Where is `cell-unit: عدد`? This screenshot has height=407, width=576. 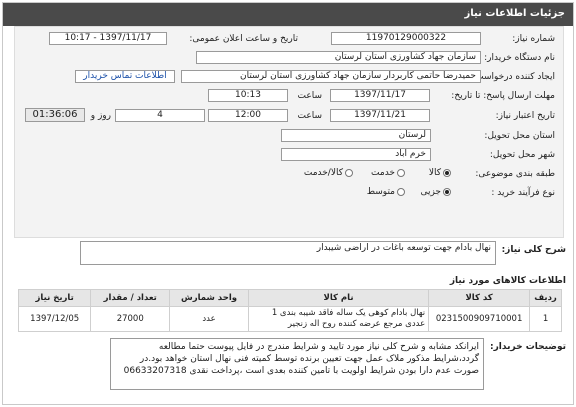 cell-unit: عدد is located at coordinates (209, 319).